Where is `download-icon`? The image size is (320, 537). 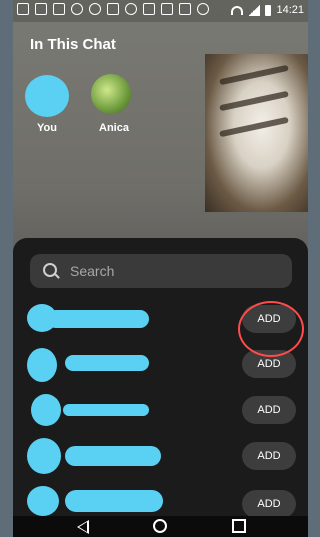
download-icon is located at coordinates (149, 9).